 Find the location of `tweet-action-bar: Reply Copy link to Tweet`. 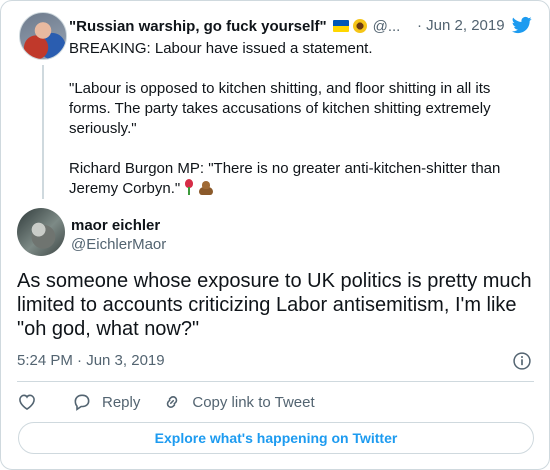

tweet-action-bar: Reply Copy link to Tweet is located at coordinates (166, 402).